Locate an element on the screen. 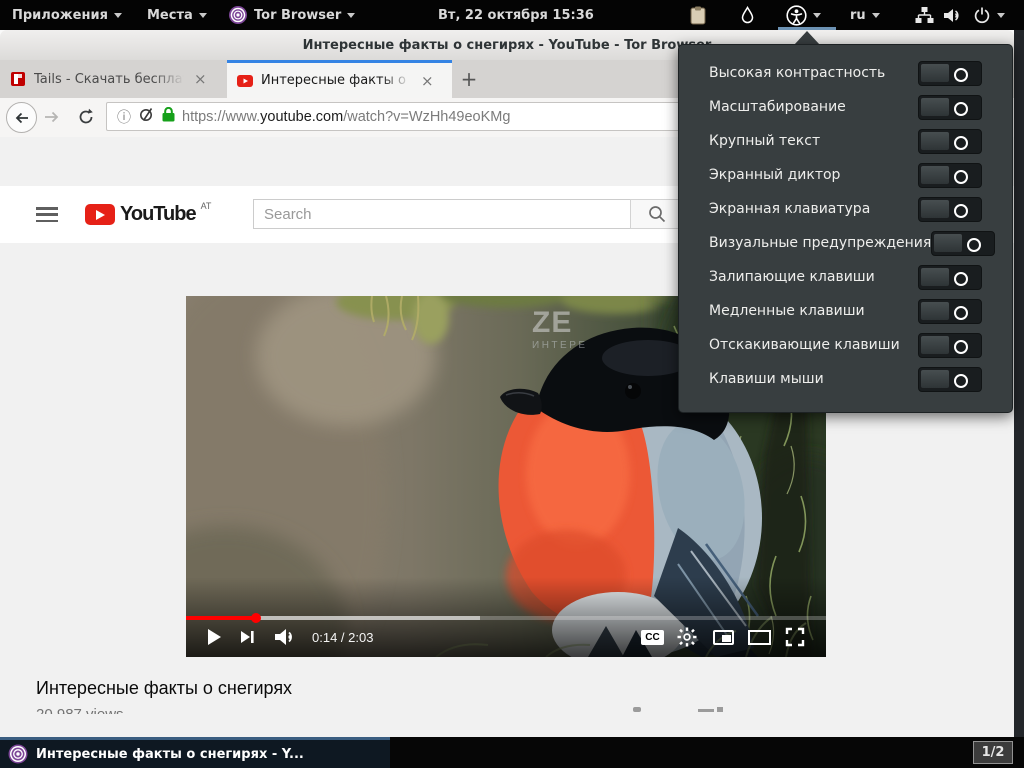 This screenshot has height=768, width=1024. keyboard-layout-menu: ru is located at coordinates (865, 15).